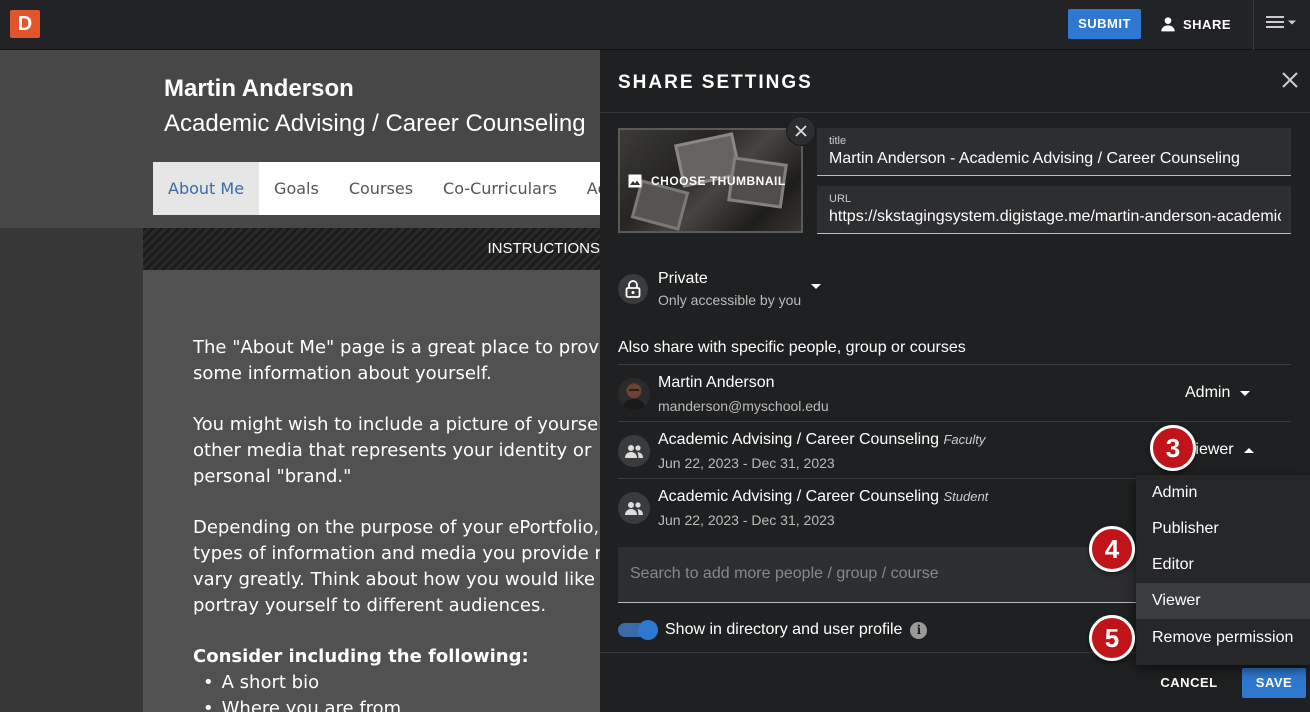 This screenshot has width=1310, height=712. Describe the element at coordinates (966, 496) in the screenshot. I see `group-tag: Student` at that location.